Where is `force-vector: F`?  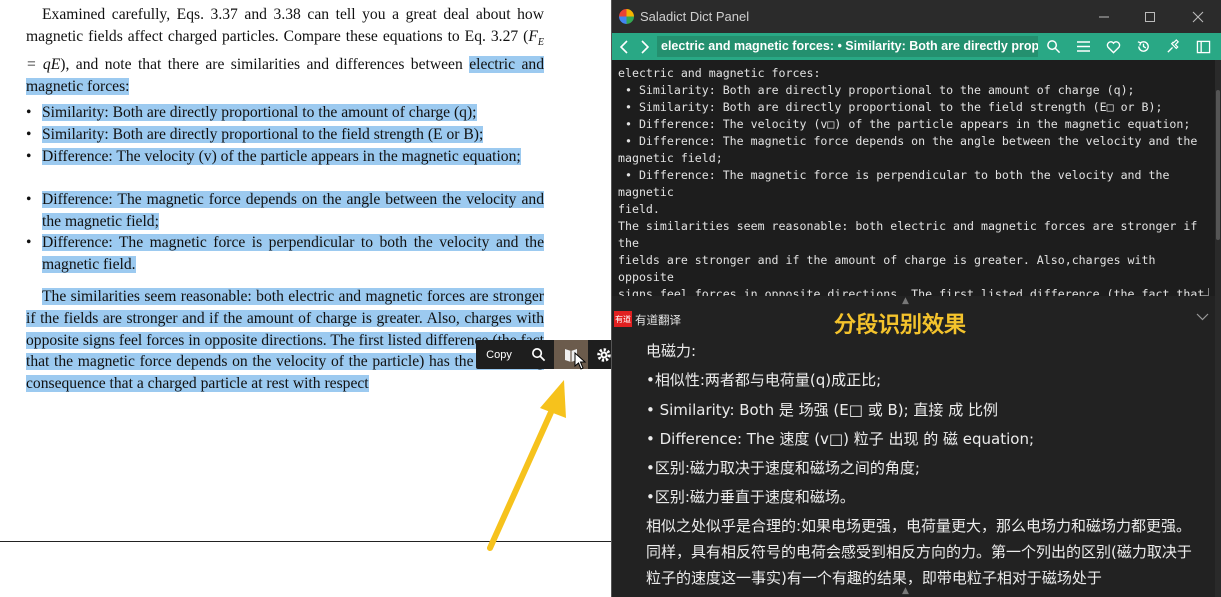 force-vector: F is located at coordinates (533, 36).